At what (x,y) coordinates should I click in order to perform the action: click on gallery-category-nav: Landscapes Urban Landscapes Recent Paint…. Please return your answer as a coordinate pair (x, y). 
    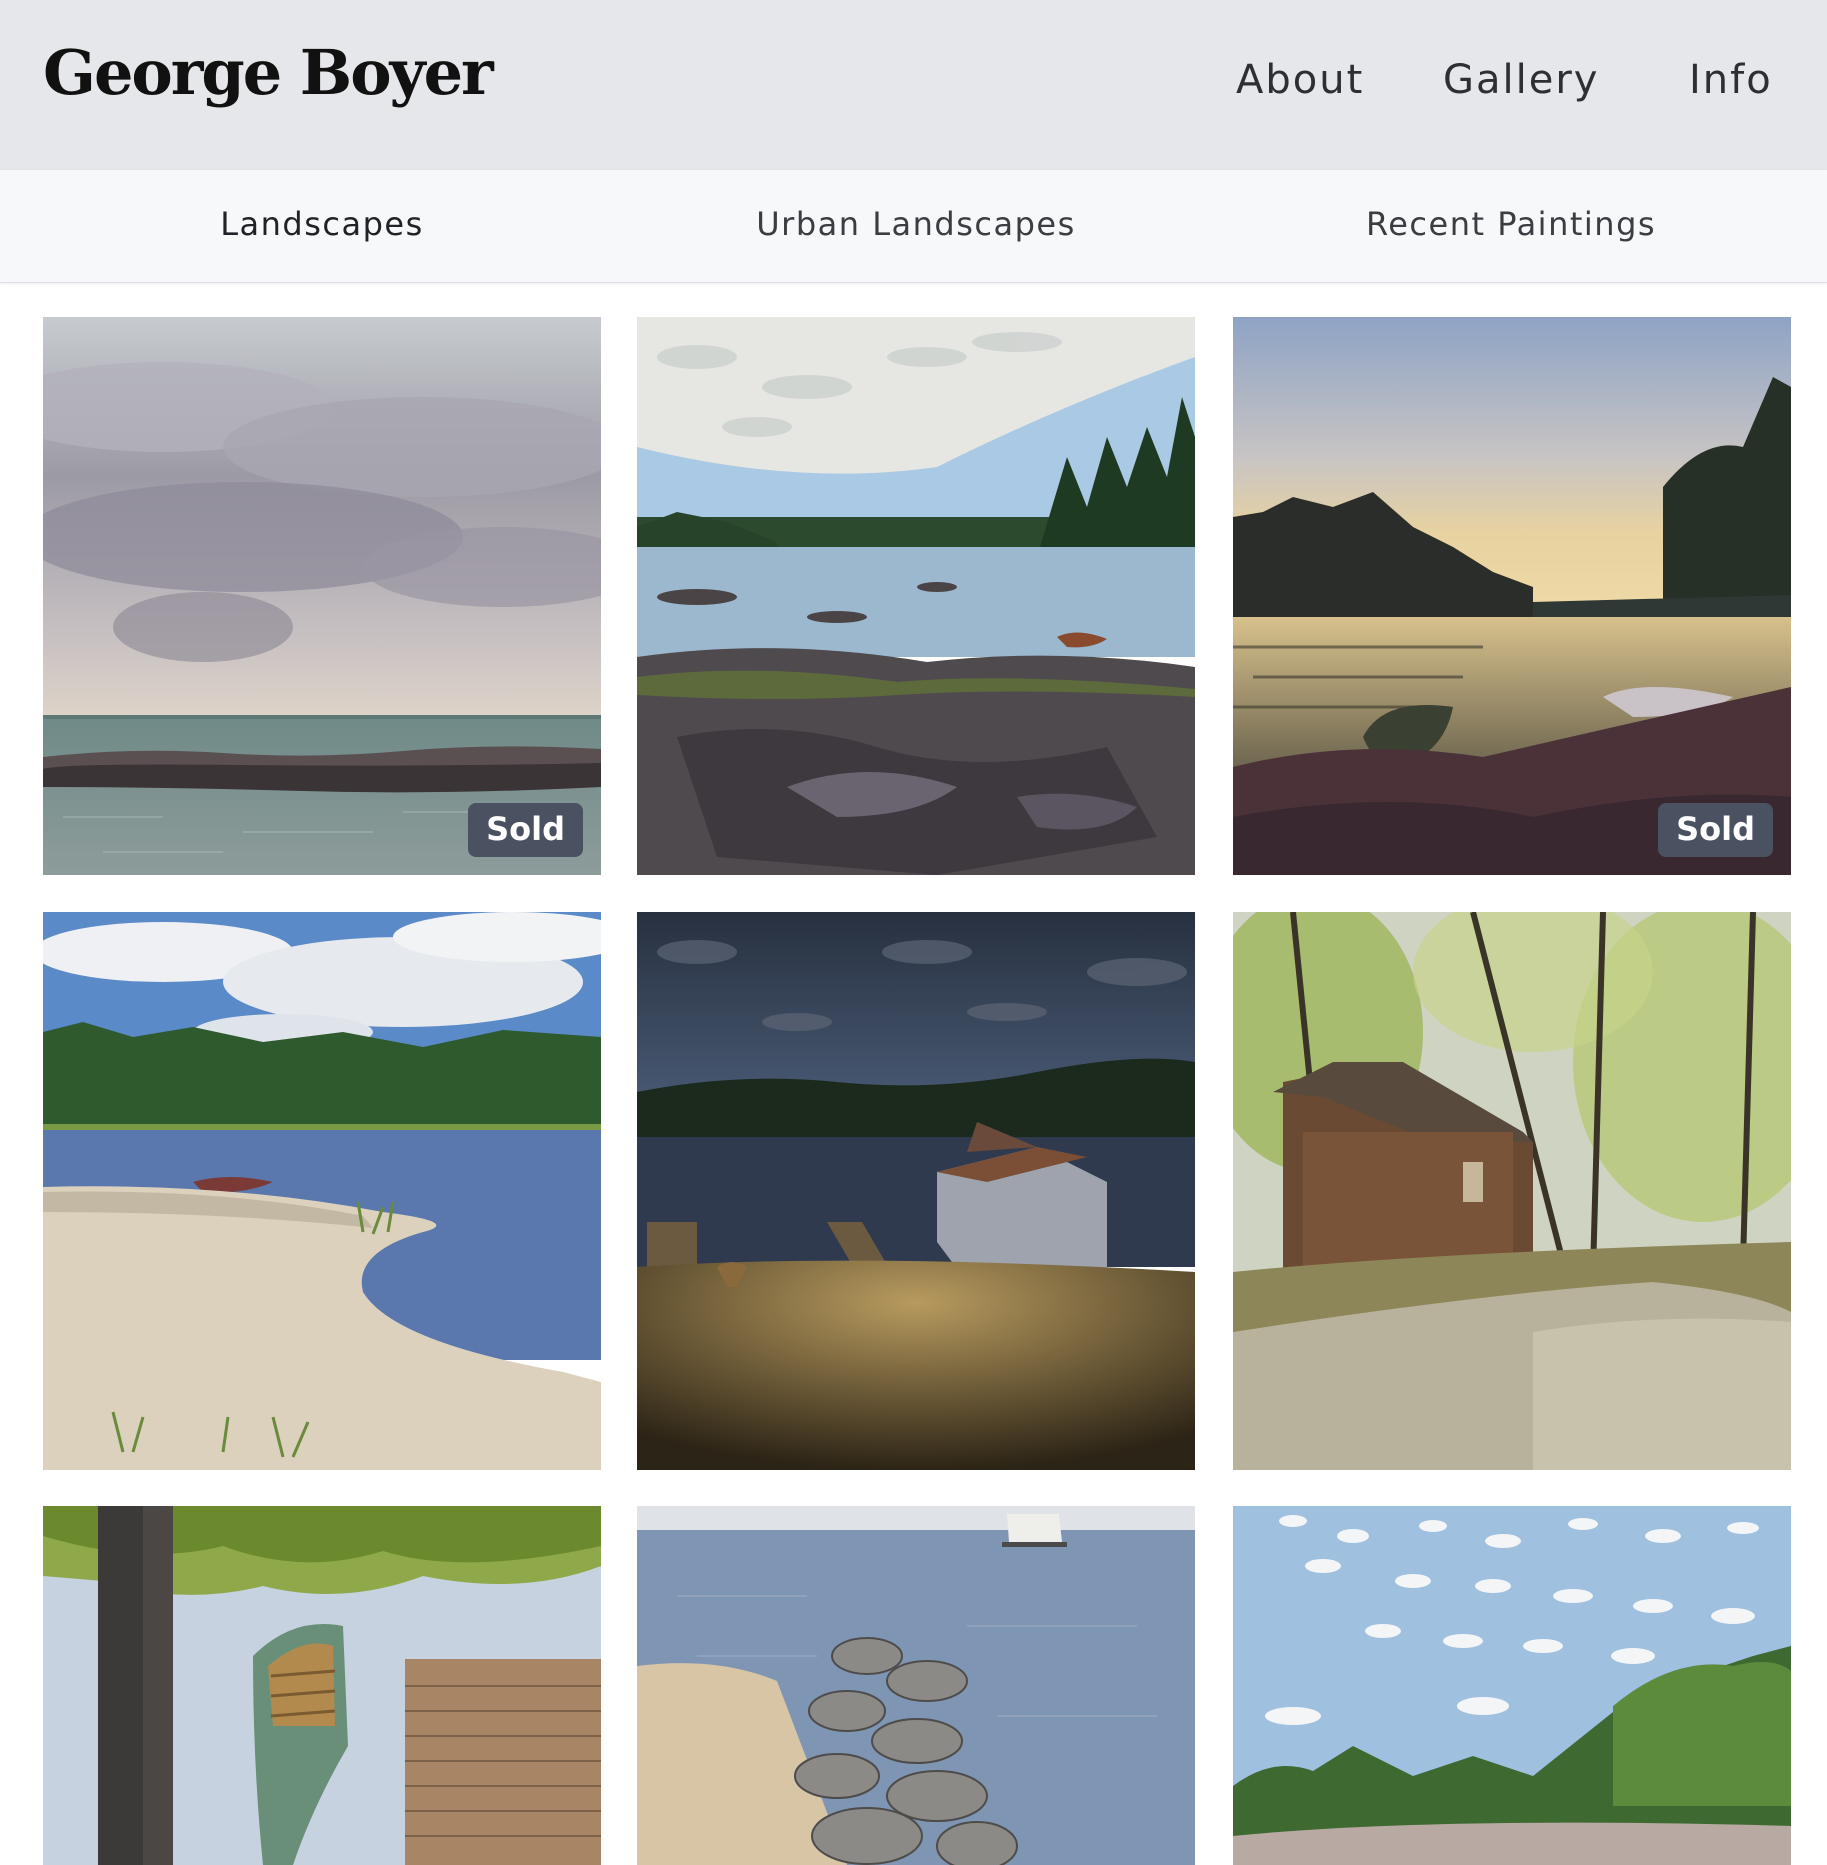
    Looking at the image, I should click on (913, 226).